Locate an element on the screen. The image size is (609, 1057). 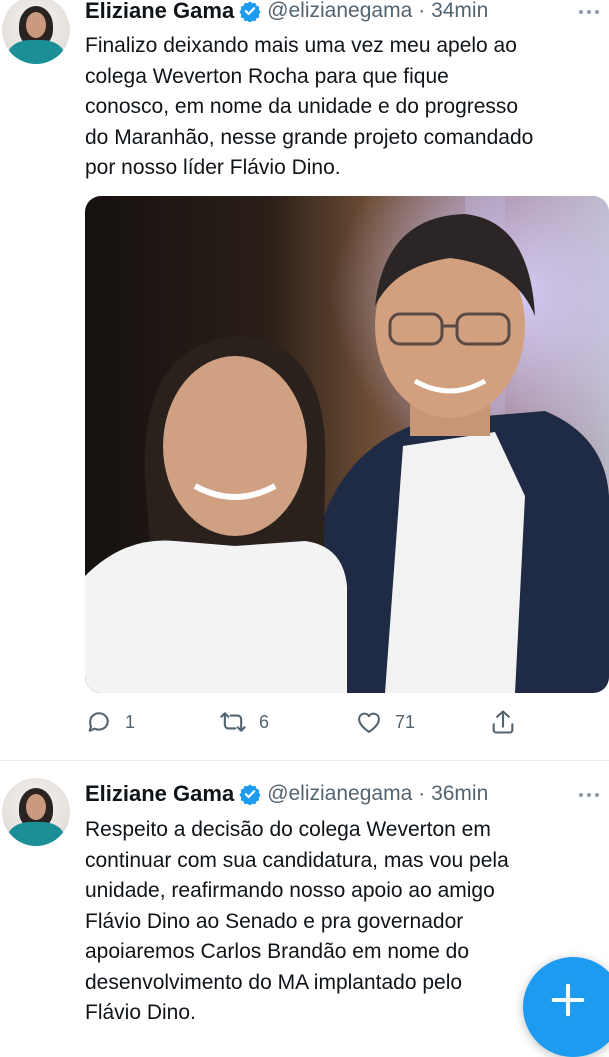
tweet-actions: 1 6 71 is located at coordinates (347, 722).